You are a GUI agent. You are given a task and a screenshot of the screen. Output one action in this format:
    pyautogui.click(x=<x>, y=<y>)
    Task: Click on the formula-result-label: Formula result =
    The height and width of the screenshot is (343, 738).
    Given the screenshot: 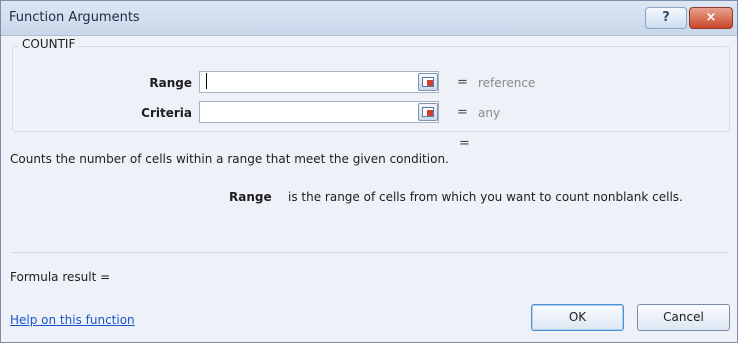 What is the action you would take?
    pyautogui.click(x=60, y=277)
    